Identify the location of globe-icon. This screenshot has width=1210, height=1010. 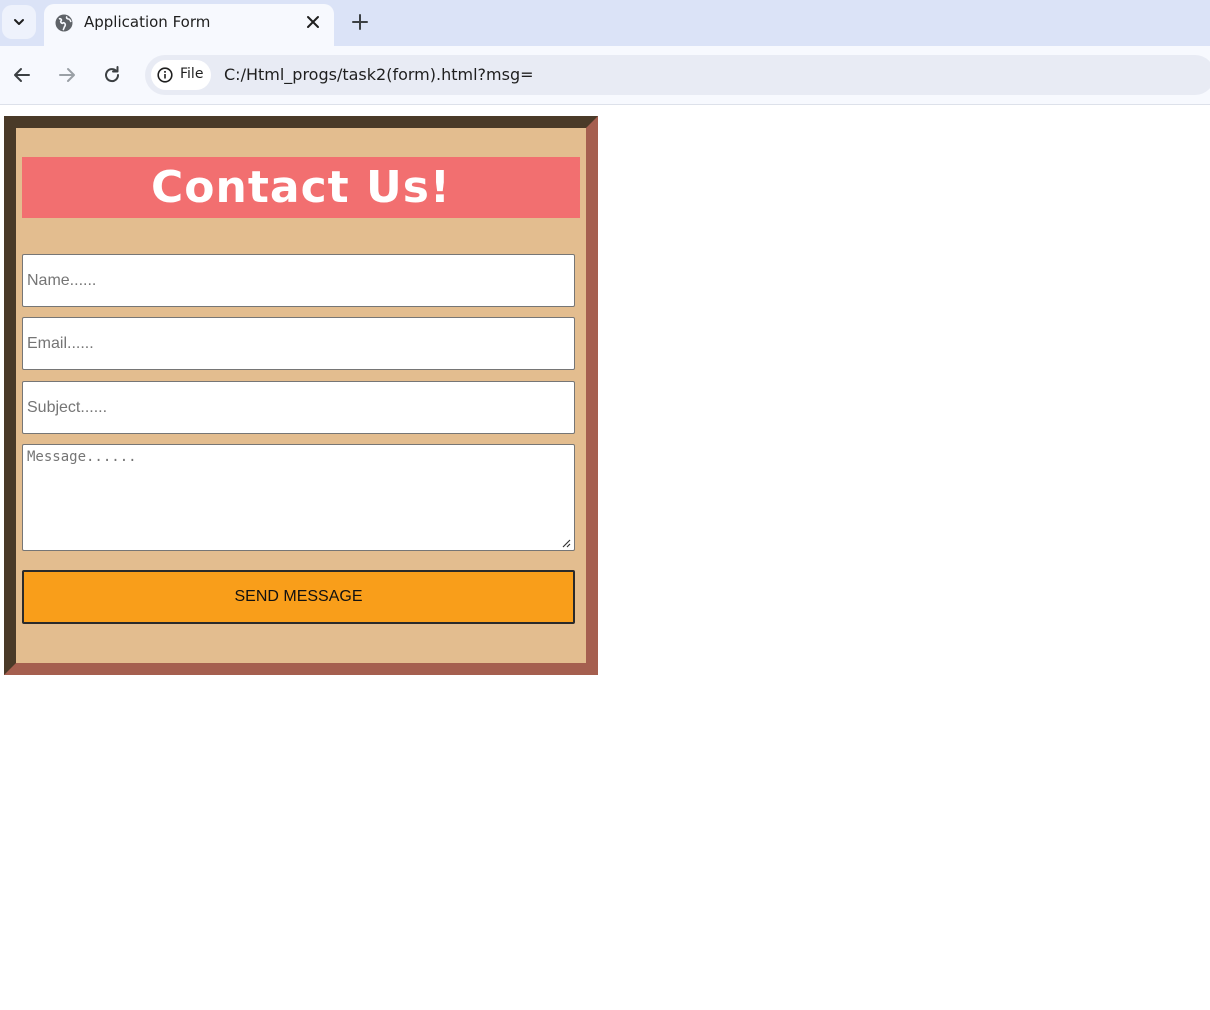
(64, 23).